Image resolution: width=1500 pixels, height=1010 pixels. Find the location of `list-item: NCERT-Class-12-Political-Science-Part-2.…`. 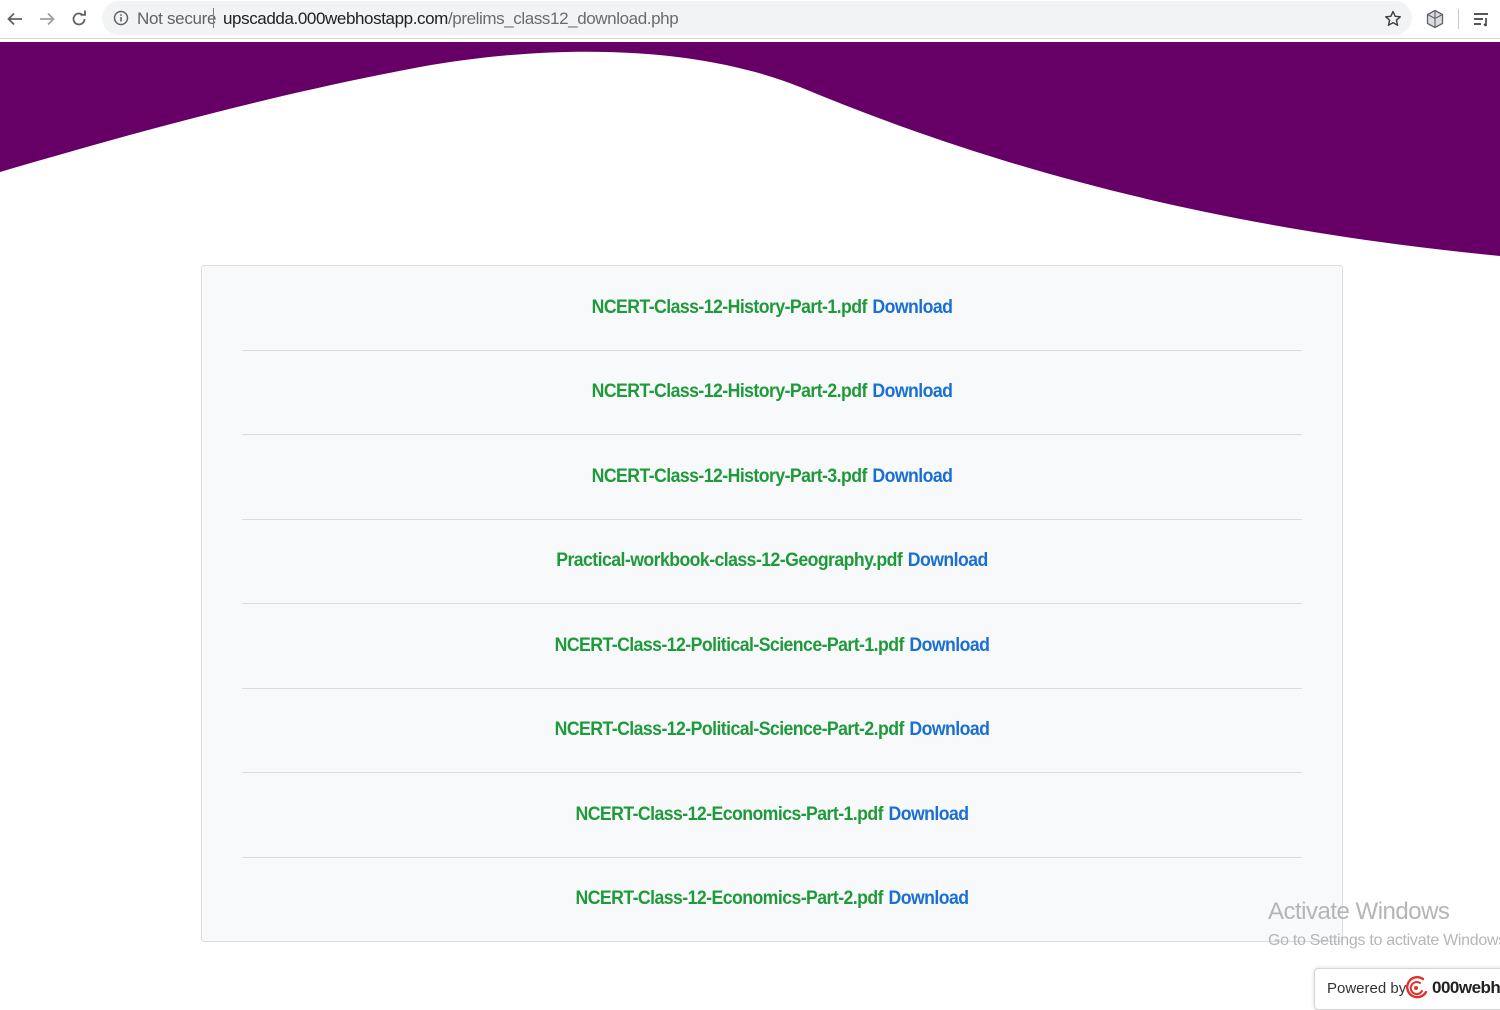

list-item: NCERT-Class-12-Political-Science-Part-2.… is located at coordinates (772, 731).